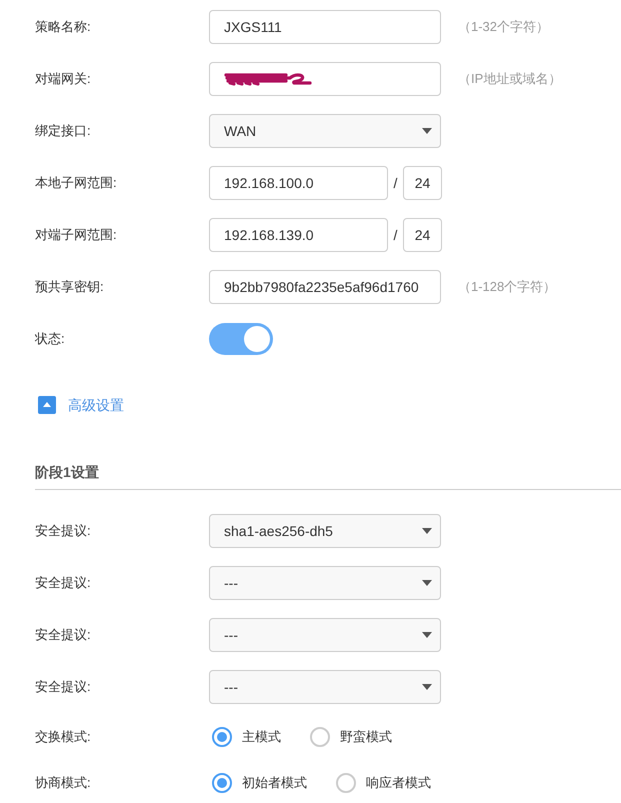 The height and width of the screenshot is (803, 621). I want to click on input-field: 9b2bb7980fa2235e5af96d1760, so click(325, 287).